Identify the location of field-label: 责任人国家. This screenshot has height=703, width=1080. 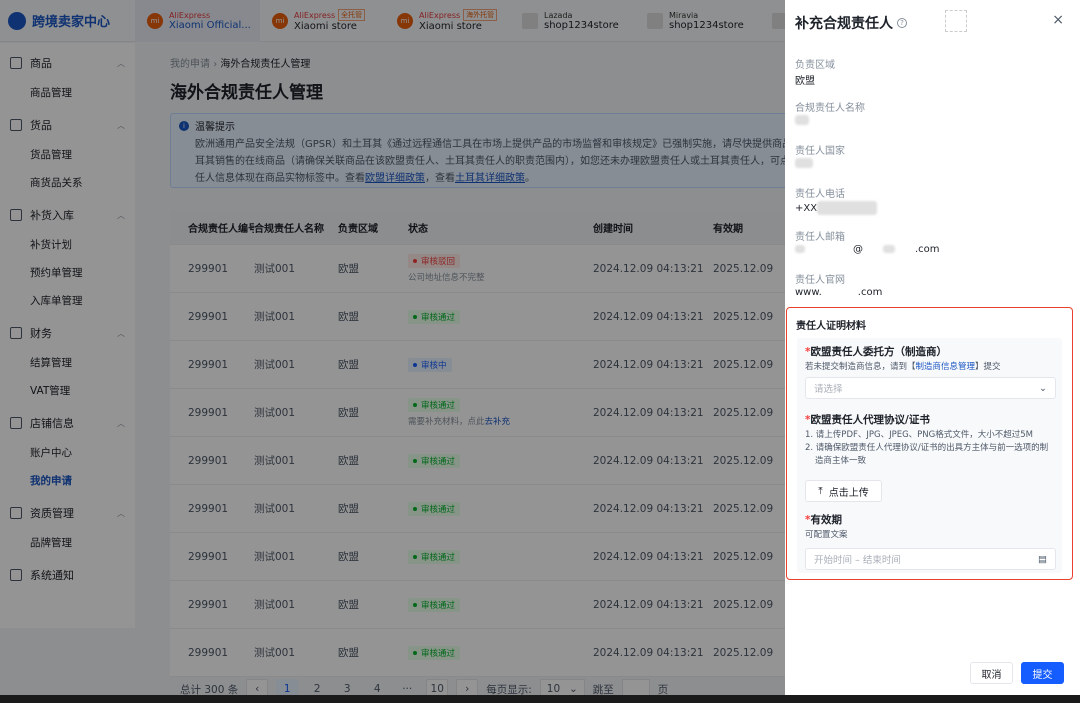
(820, 151).